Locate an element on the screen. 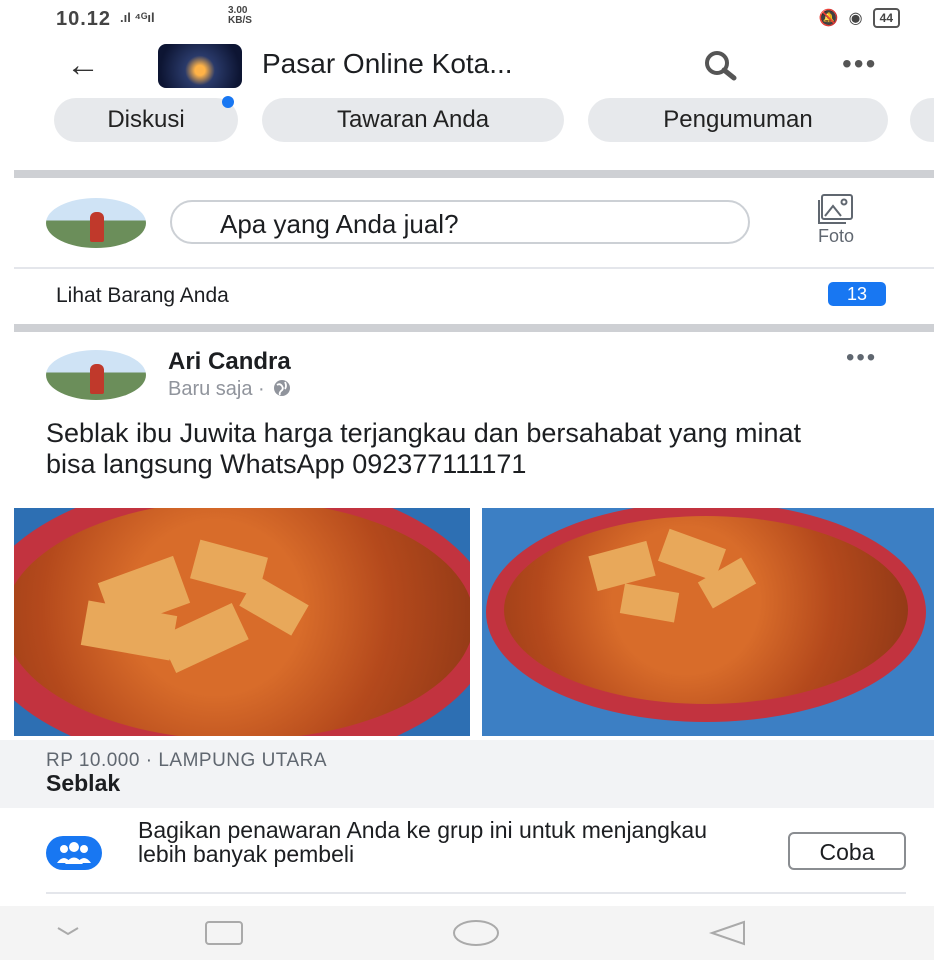  post-time: Baru saja · is located at coordinates (230, 389).